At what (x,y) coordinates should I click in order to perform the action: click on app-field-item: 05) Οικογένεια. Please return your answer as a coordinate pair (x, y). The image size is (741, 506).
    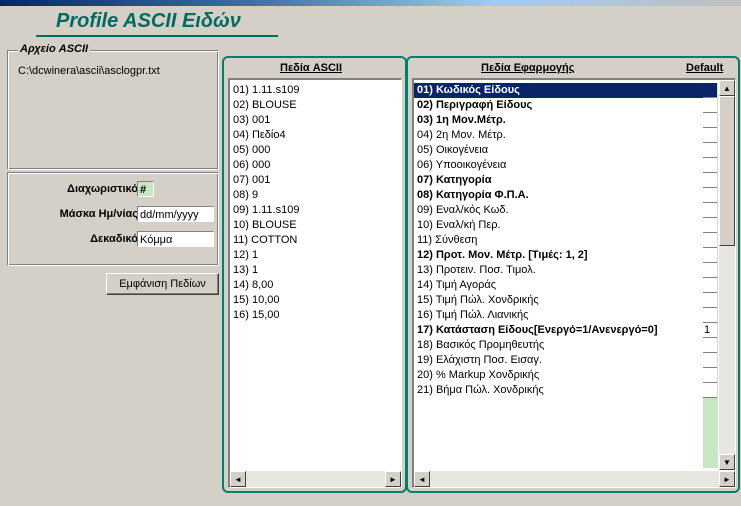
    Looking at the image, I should click on (558, 150).